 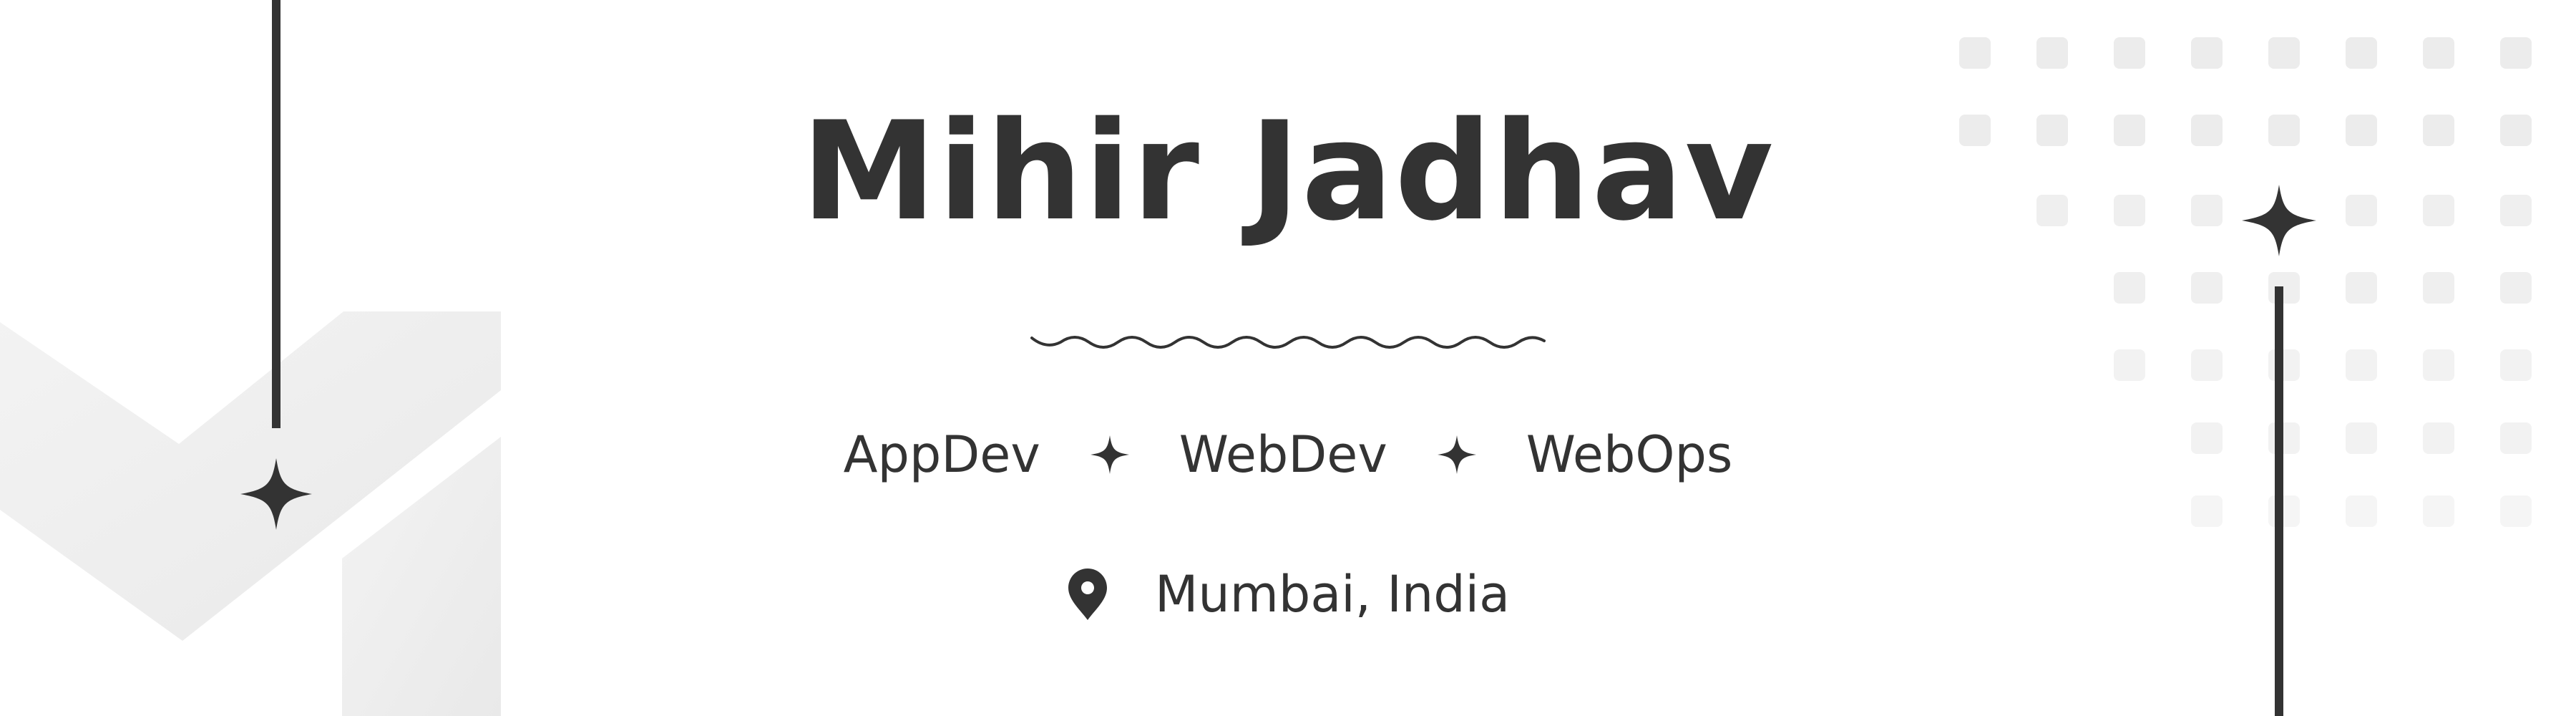 I want to click on profile-name: Mihir Jadhav, so click(x=1288, y=171).